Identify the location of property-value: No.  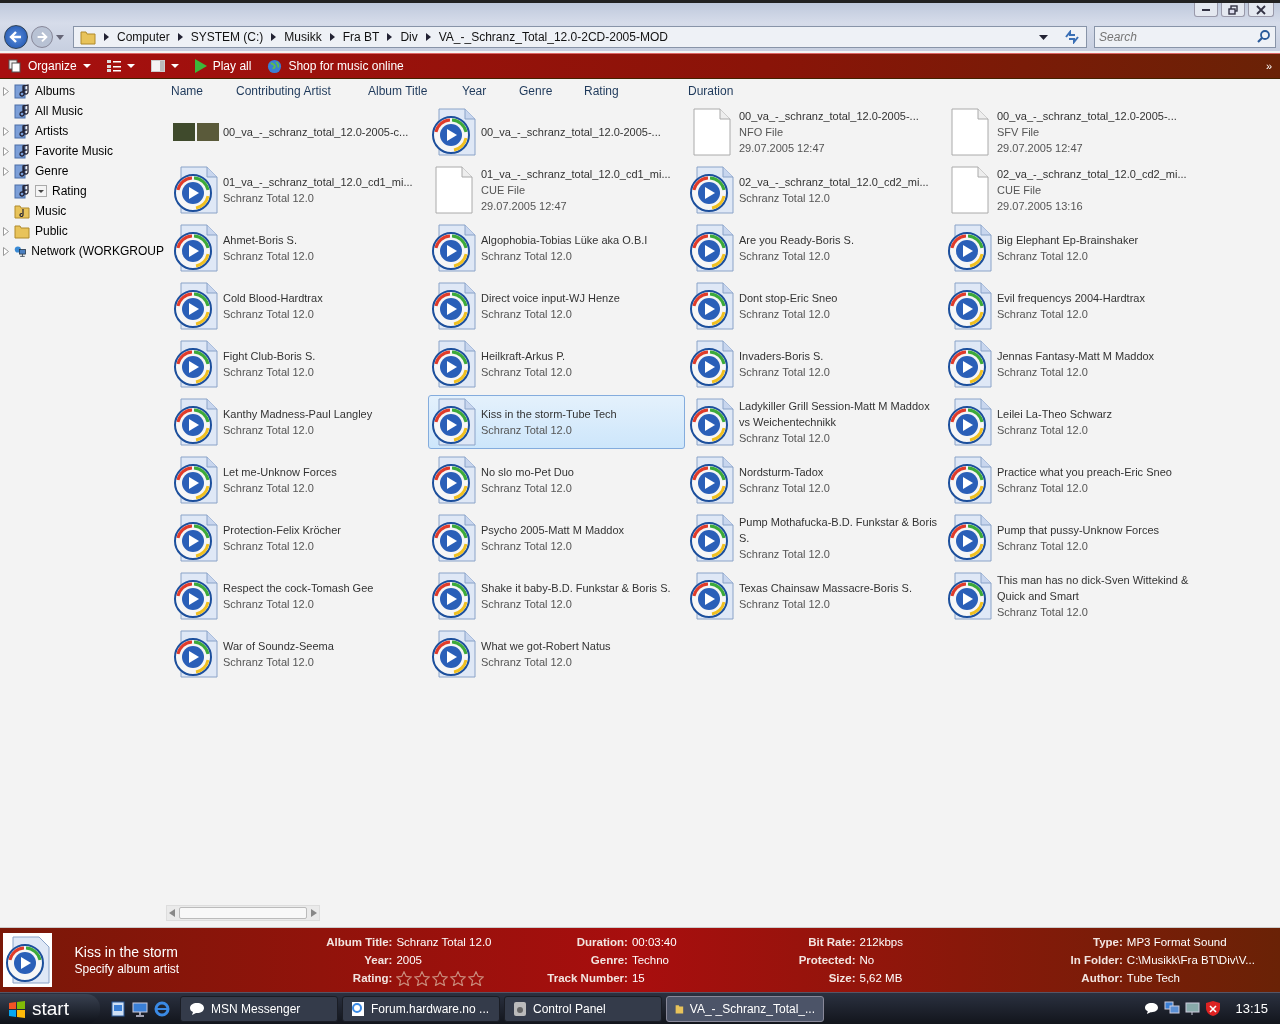
(931, 960).